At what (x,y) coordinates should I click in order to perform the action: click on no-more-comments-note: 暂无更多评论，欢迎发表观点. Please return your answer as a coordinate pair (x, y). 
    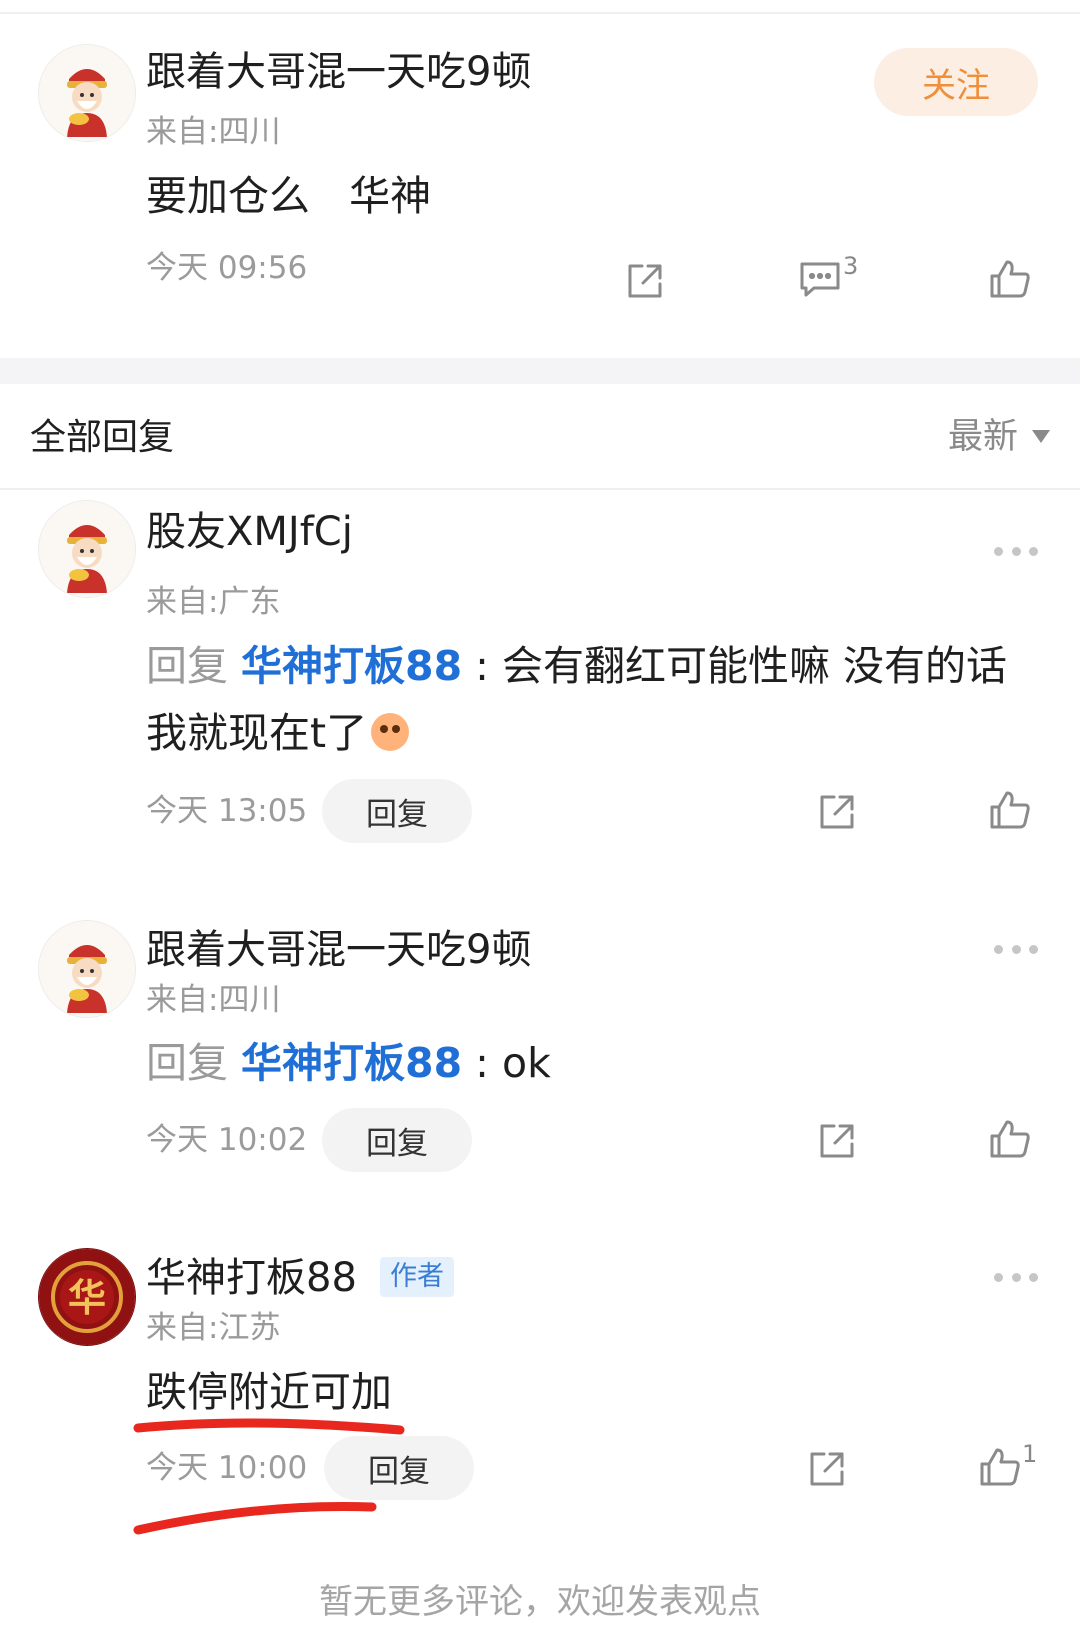
    Looking at the image, I should click on (540, 1602).